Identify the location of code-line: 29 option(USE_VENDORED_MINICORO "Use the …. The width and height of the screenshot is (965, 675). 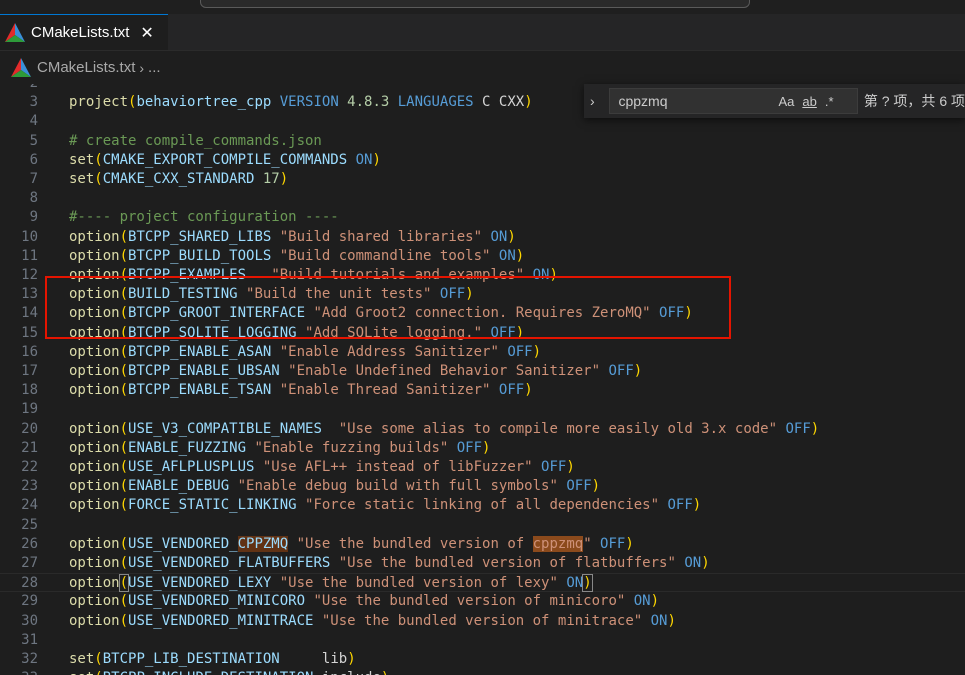
(482, 601).